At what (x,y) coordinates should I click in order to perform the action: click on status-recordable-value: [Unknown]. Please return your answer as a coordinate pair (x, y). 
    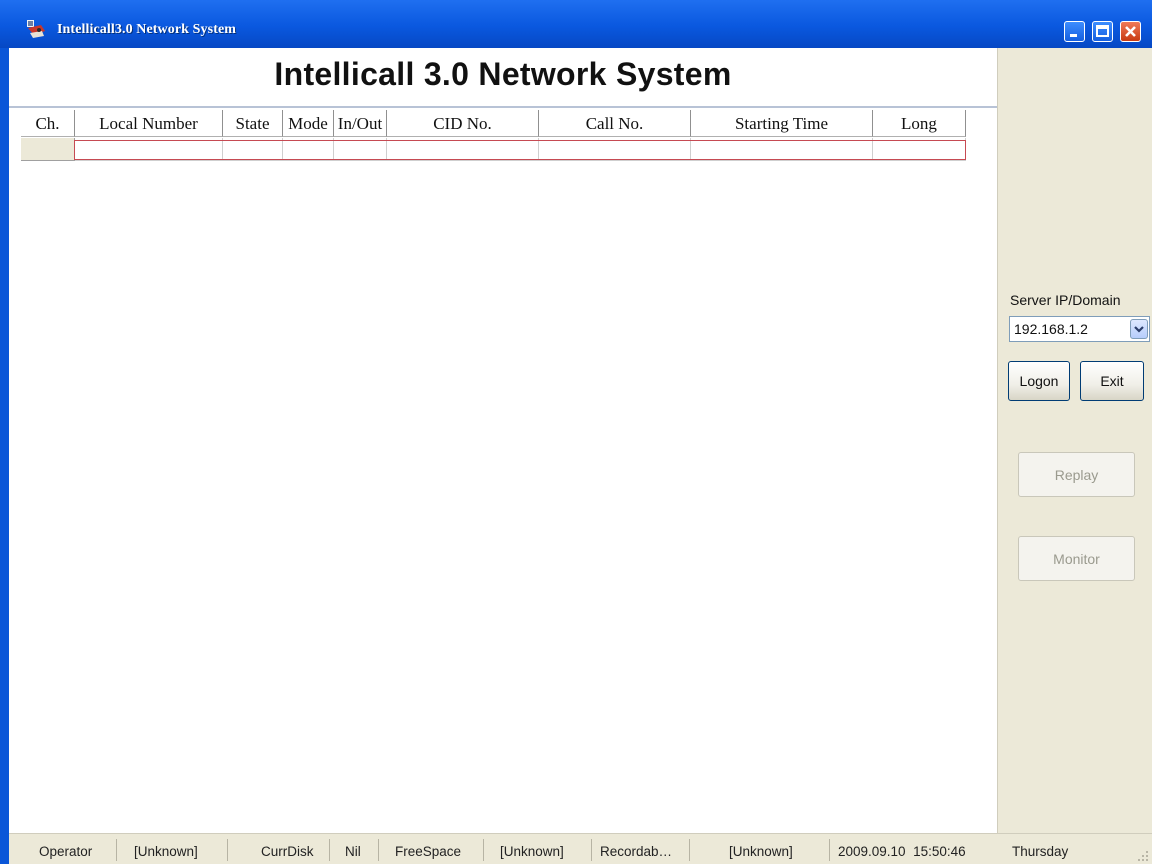
    Looking at the image, I should click on (761, 851).